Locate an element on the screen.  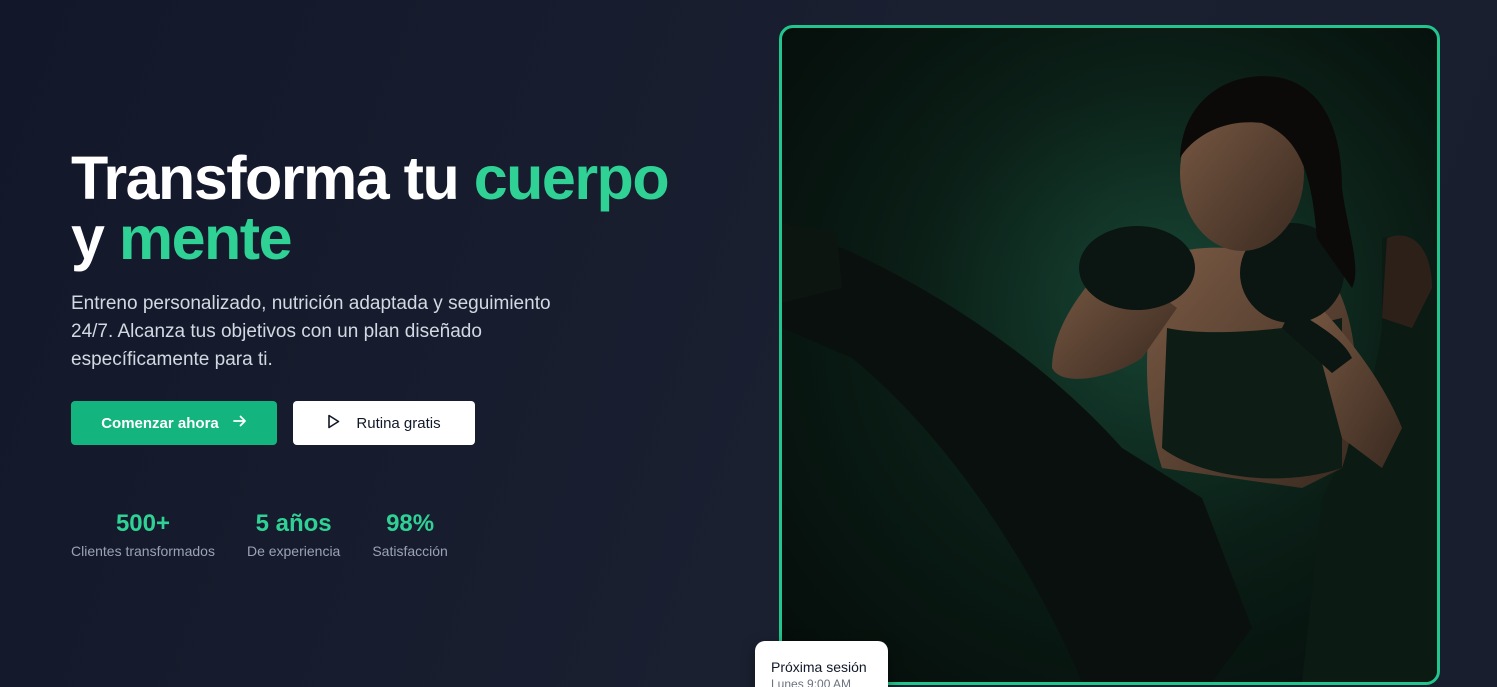
arrow-right-icon is located at coordinates (239, 423).